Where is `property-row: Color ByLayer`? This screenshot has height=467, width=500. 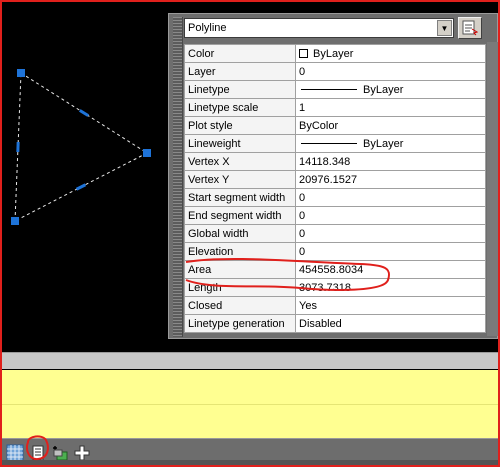 property-row: Color ByLayer is located at coordinates (335, 53).